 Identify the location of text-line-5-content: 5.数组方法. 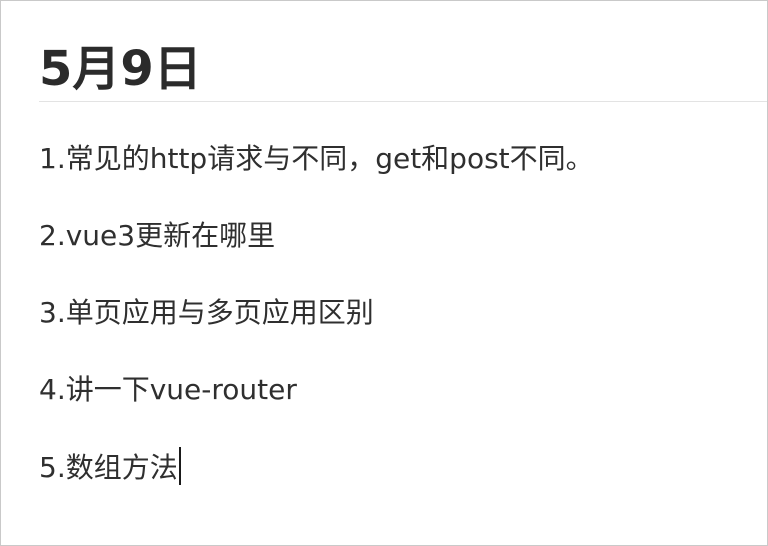
(108, 467).